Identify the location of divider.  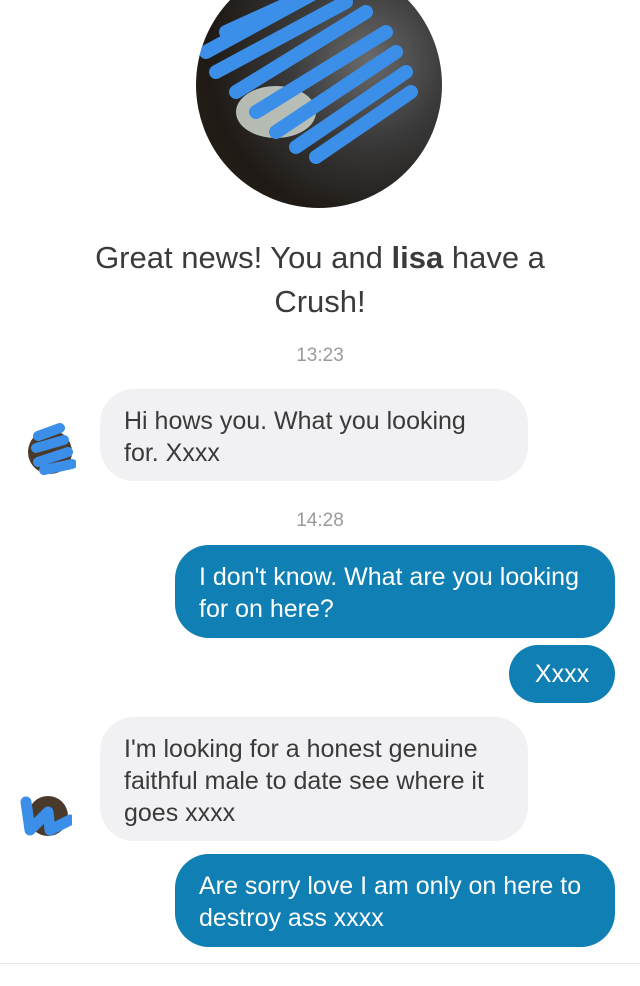
(320, 963).